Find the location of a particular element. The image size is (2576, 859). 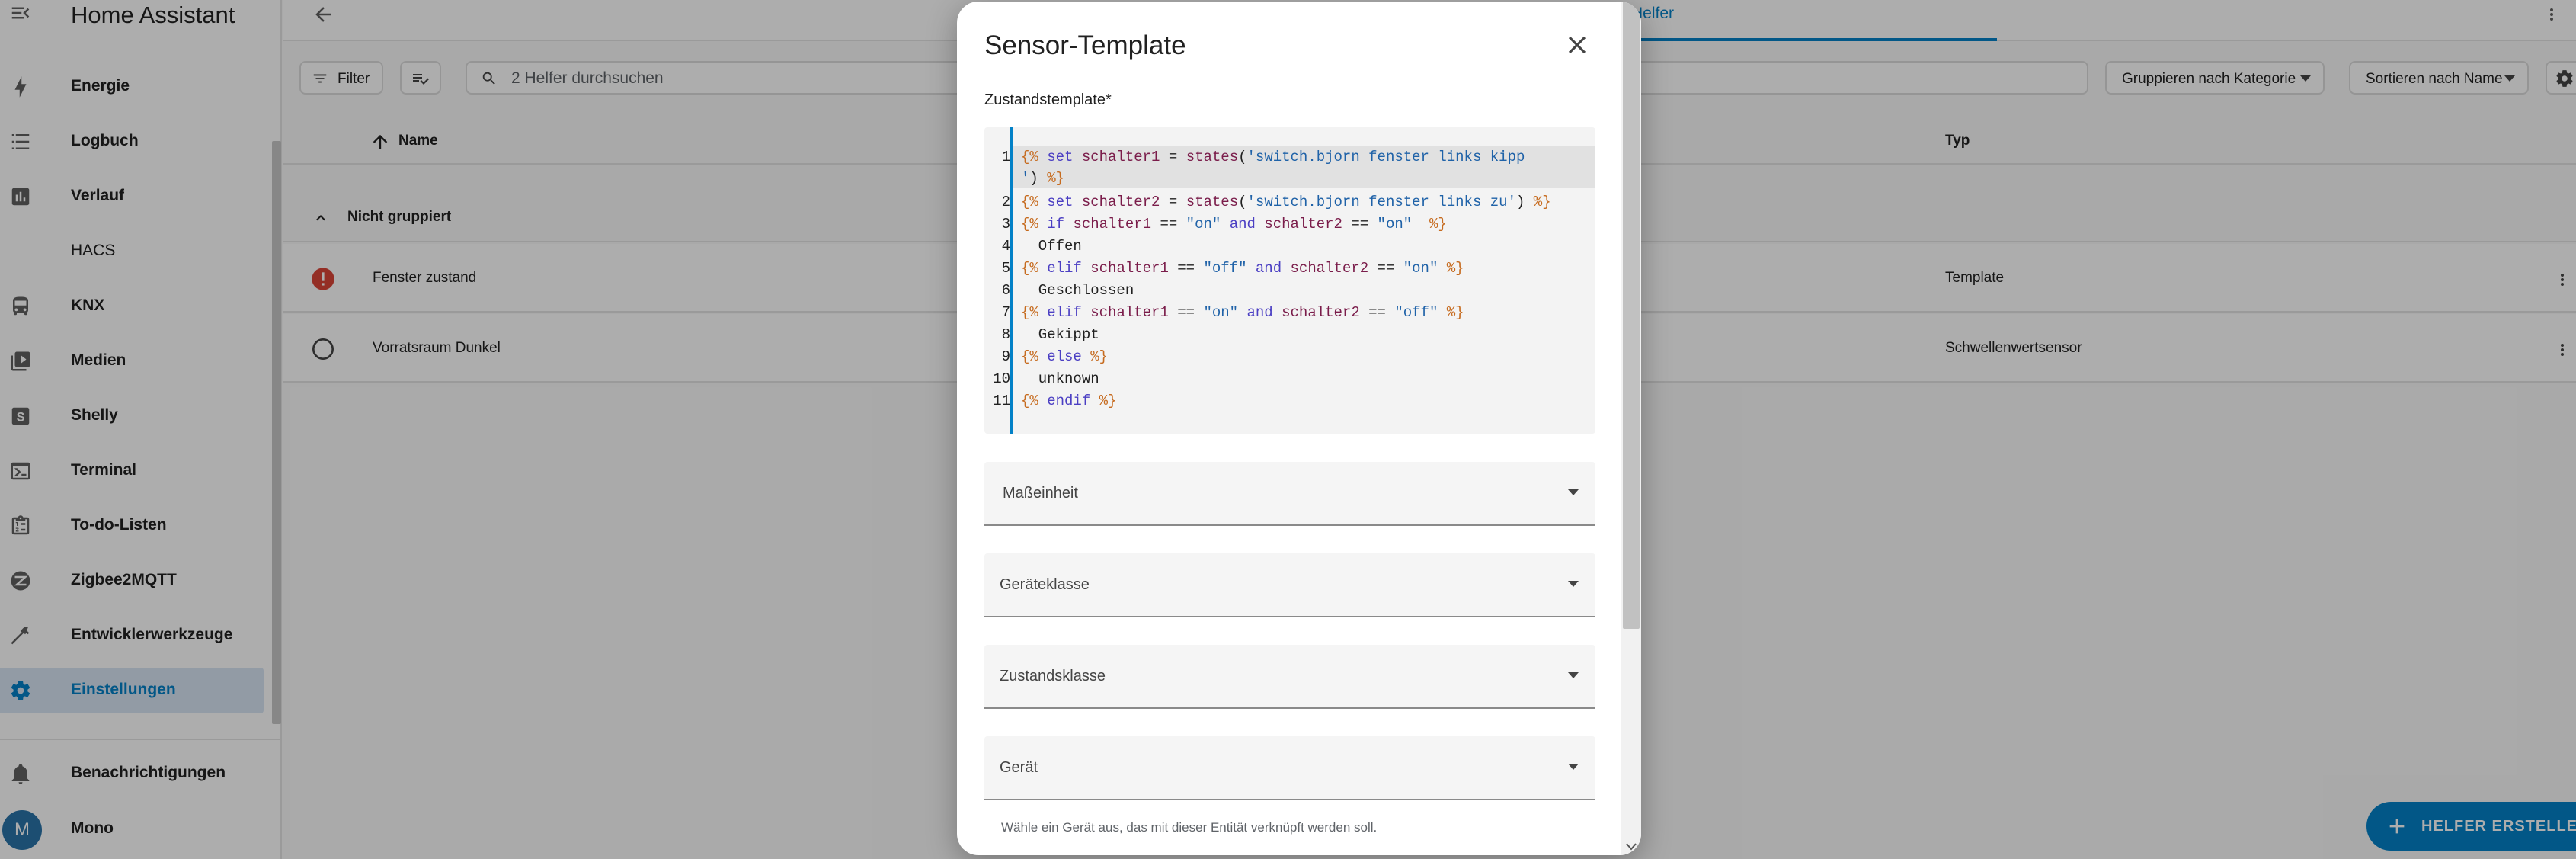

line-number: 9 is located at coordinates (1005, 356).